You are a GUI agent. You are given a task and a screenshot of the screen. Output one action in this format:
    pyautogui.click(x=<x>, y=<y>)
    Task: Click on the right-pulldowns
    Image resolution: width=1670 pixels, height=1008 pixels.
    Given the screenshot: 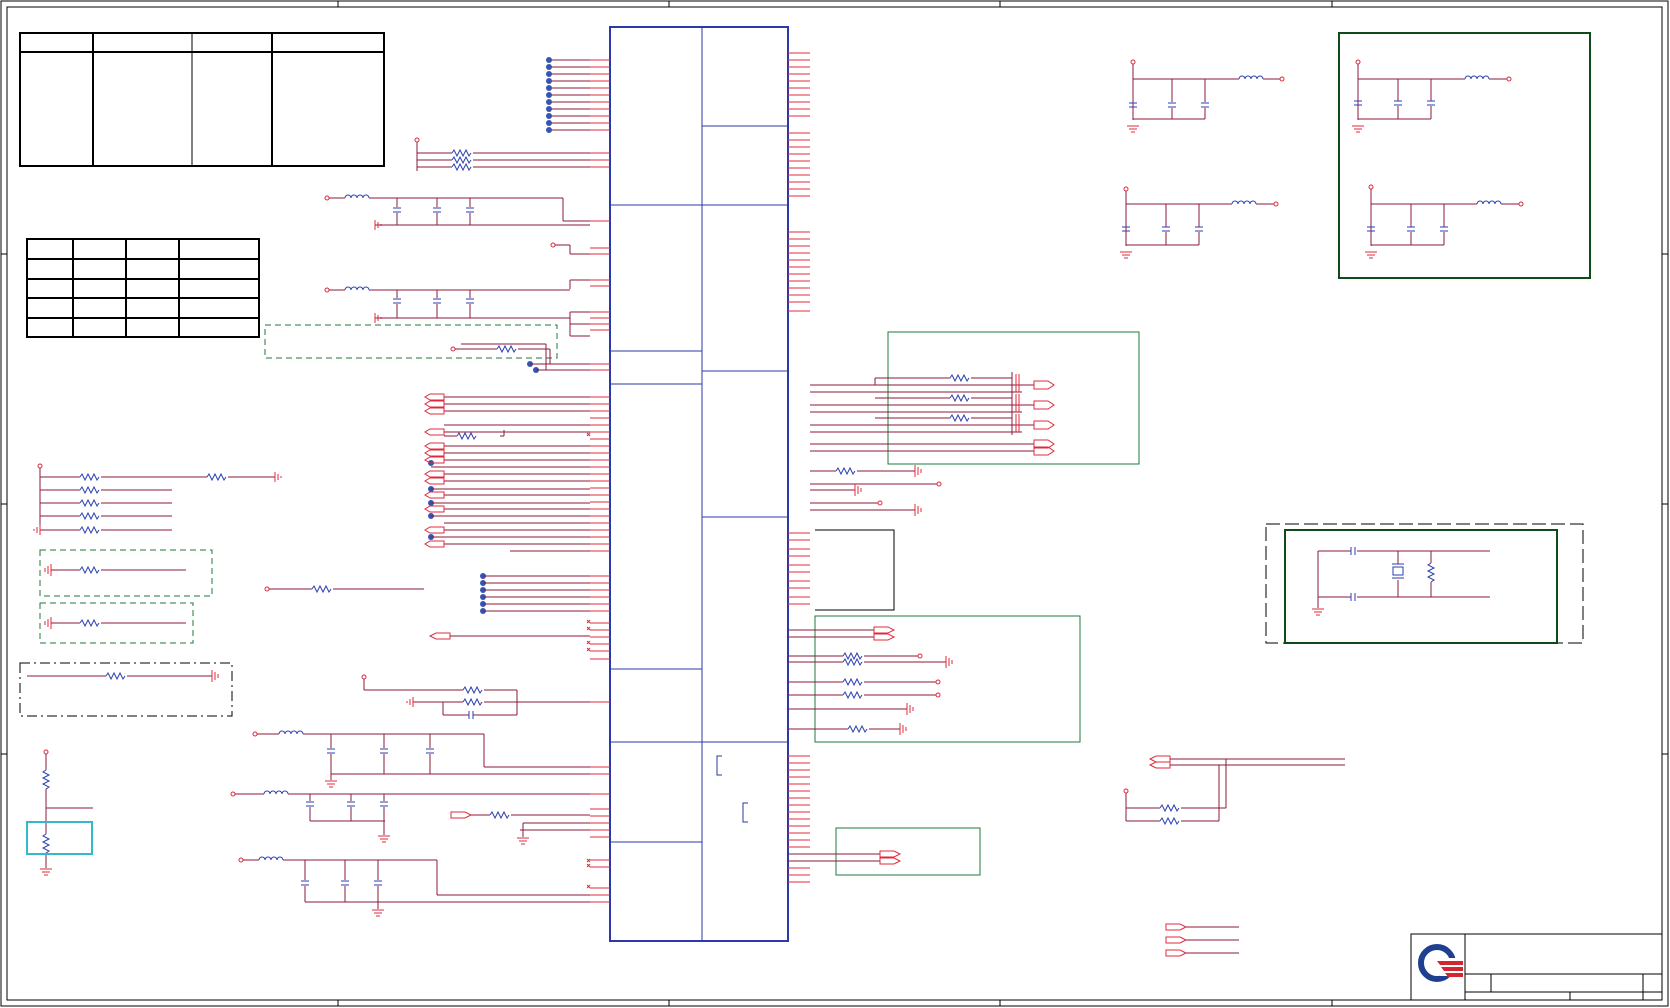 What is the action you would take?
    pyautogui.click(x=876, y=490)
    